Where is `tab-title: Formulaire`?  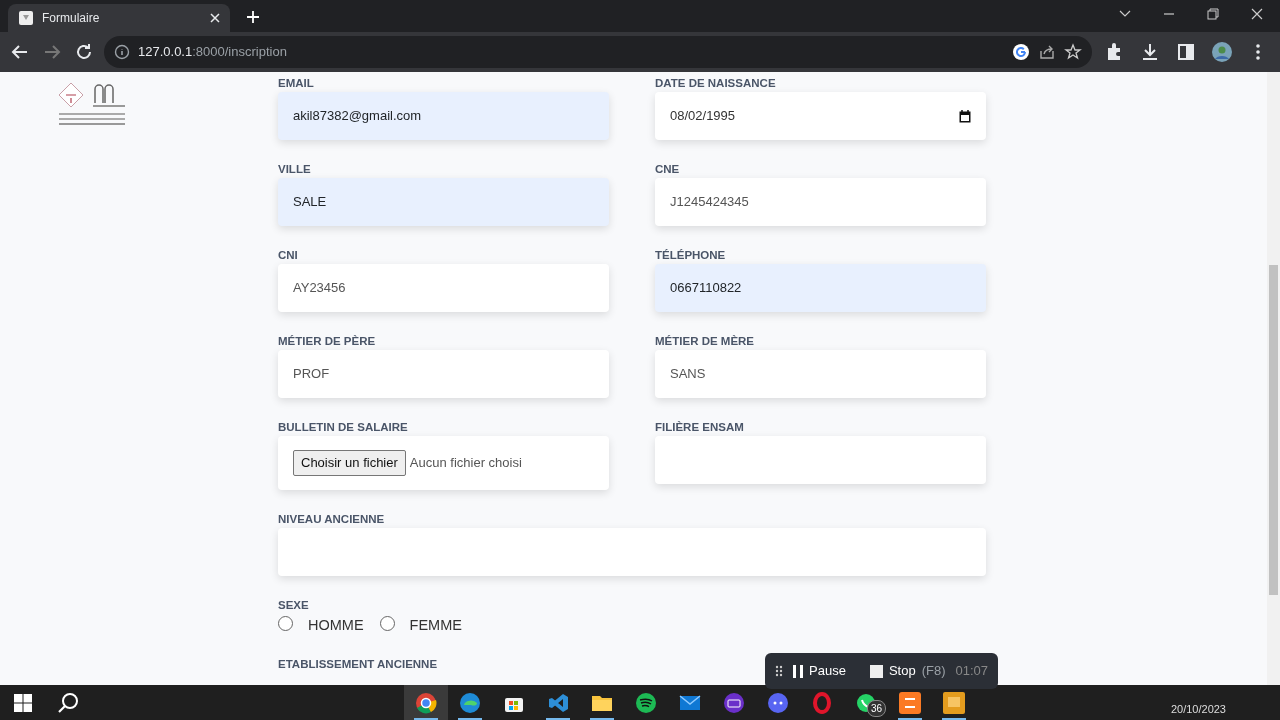
tab-title: Formulaire is located at coordinates (71, 18).